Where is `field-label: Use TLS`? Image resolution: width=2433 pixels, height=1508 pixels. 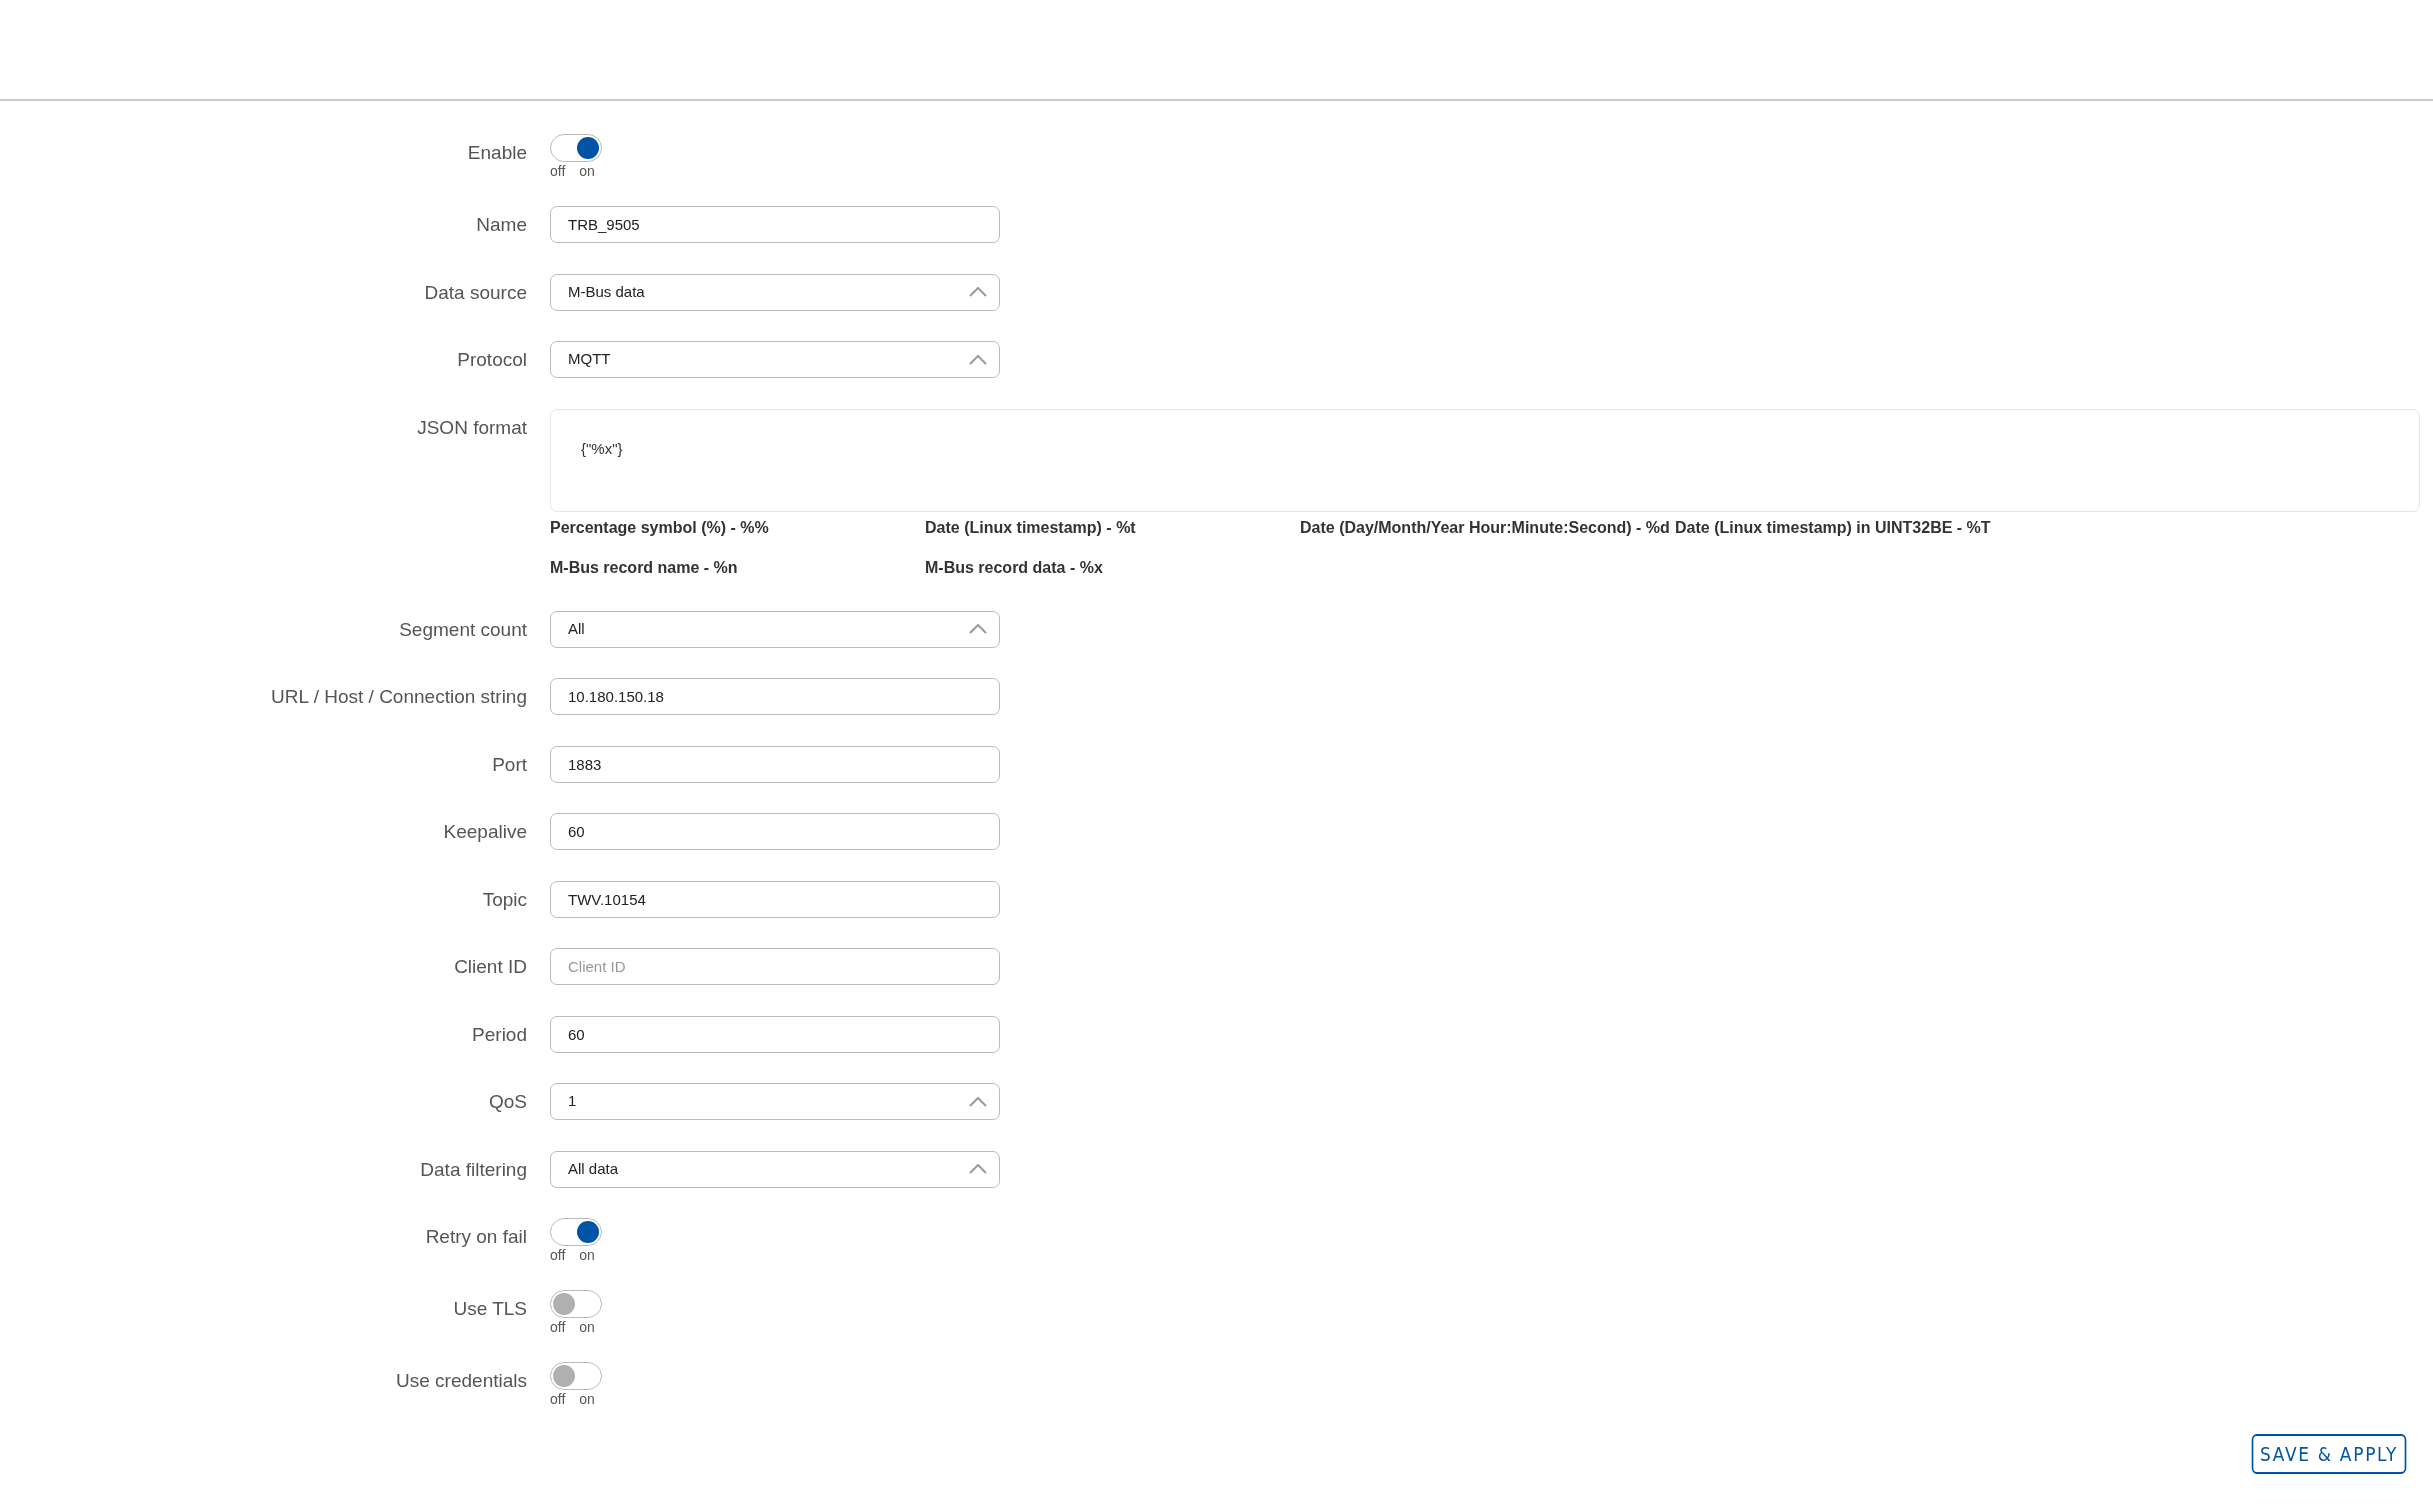 field-label: Use TLS is located at coordinates (490, 1308).